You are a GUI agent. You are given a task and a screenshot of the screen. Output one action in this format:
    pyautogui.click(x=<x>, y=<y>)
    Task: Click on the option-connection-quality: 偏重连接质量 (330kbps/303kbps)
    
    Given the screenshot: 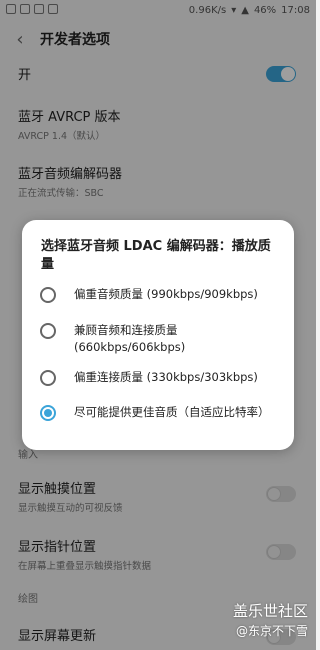 What is the action you would take?
    pyautogui.click(x=163, y=377)
    